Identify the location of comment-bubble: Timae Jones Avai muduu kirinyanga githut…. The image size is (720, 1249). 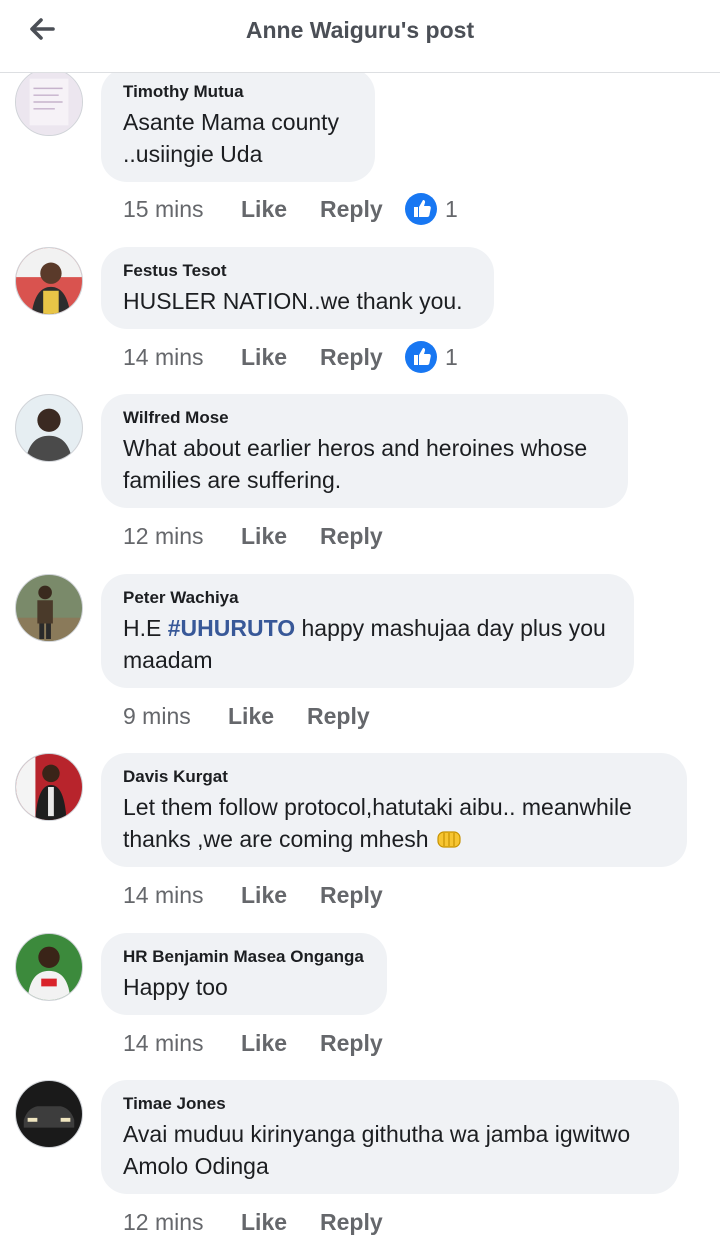
(390, 1137).